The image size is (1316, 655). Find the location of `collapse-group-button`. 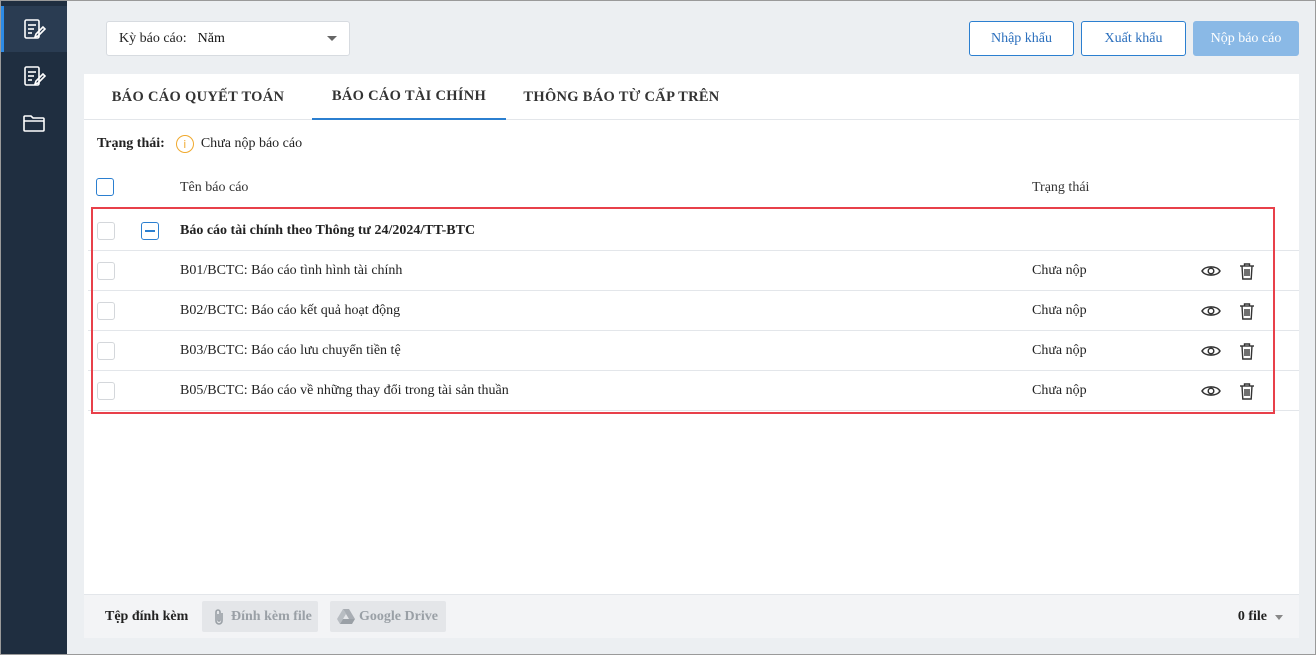

collapse-group-button is located at coordinates (150, 231).